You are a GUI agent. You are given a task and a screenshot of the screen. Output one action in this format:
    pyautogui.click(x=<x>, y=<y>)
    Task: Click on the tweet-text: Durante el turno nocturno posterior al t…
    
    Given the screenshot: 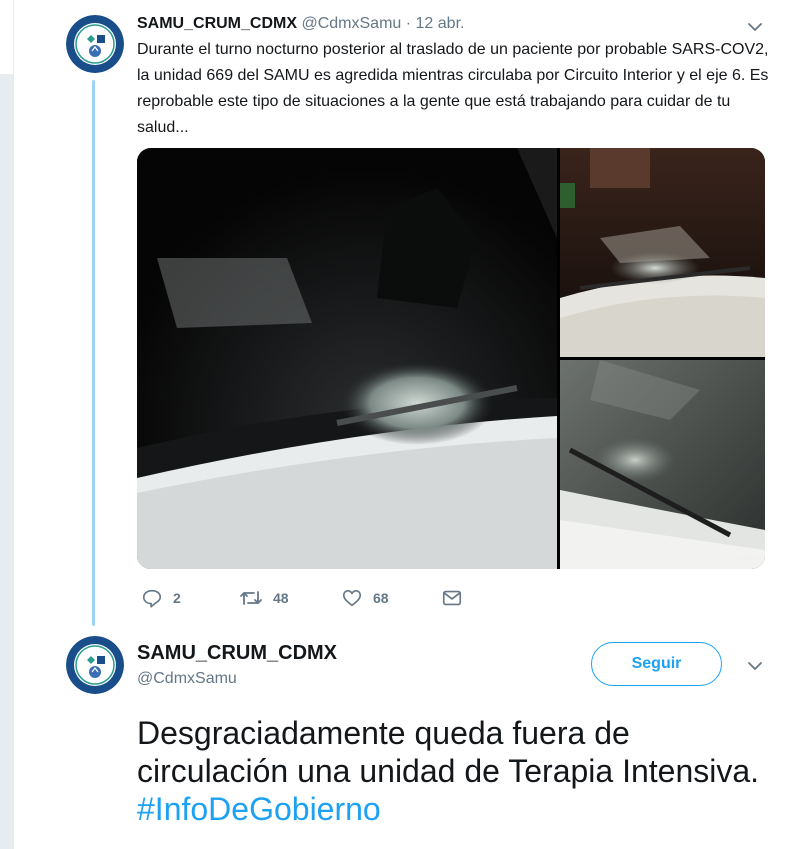 What is the action you would take?
    pyautogui.click(x=453, y=88)
    